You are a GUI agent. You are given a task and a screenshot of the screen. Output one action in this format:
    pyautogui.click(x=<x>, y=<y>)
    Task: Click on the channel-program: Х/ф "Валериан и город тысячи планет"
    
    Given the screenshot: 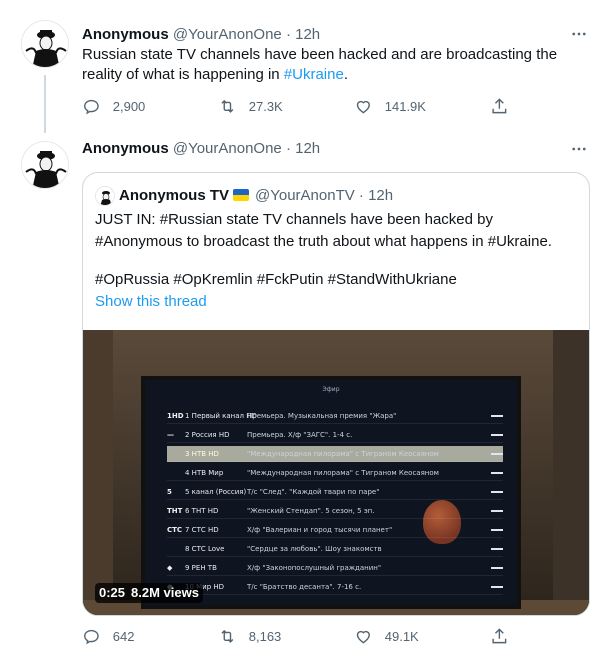 What is the action you would take?
    pyautogui.click(x=320, y=529)
    